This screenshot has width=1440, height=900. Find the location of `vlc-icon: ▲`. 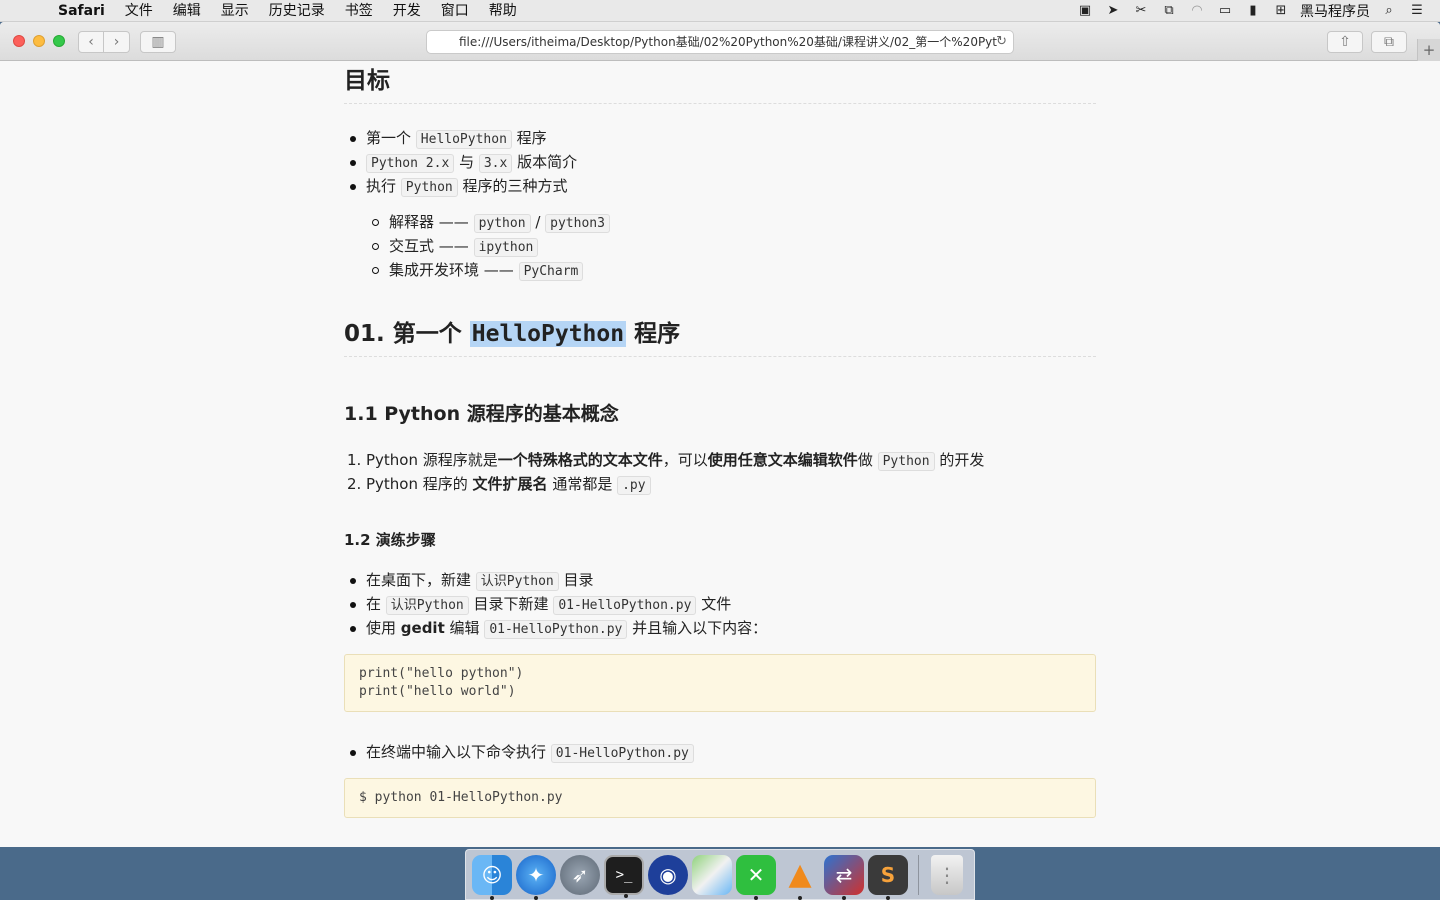

vlc-icon: ▲ is located at coordinates (800, 877).